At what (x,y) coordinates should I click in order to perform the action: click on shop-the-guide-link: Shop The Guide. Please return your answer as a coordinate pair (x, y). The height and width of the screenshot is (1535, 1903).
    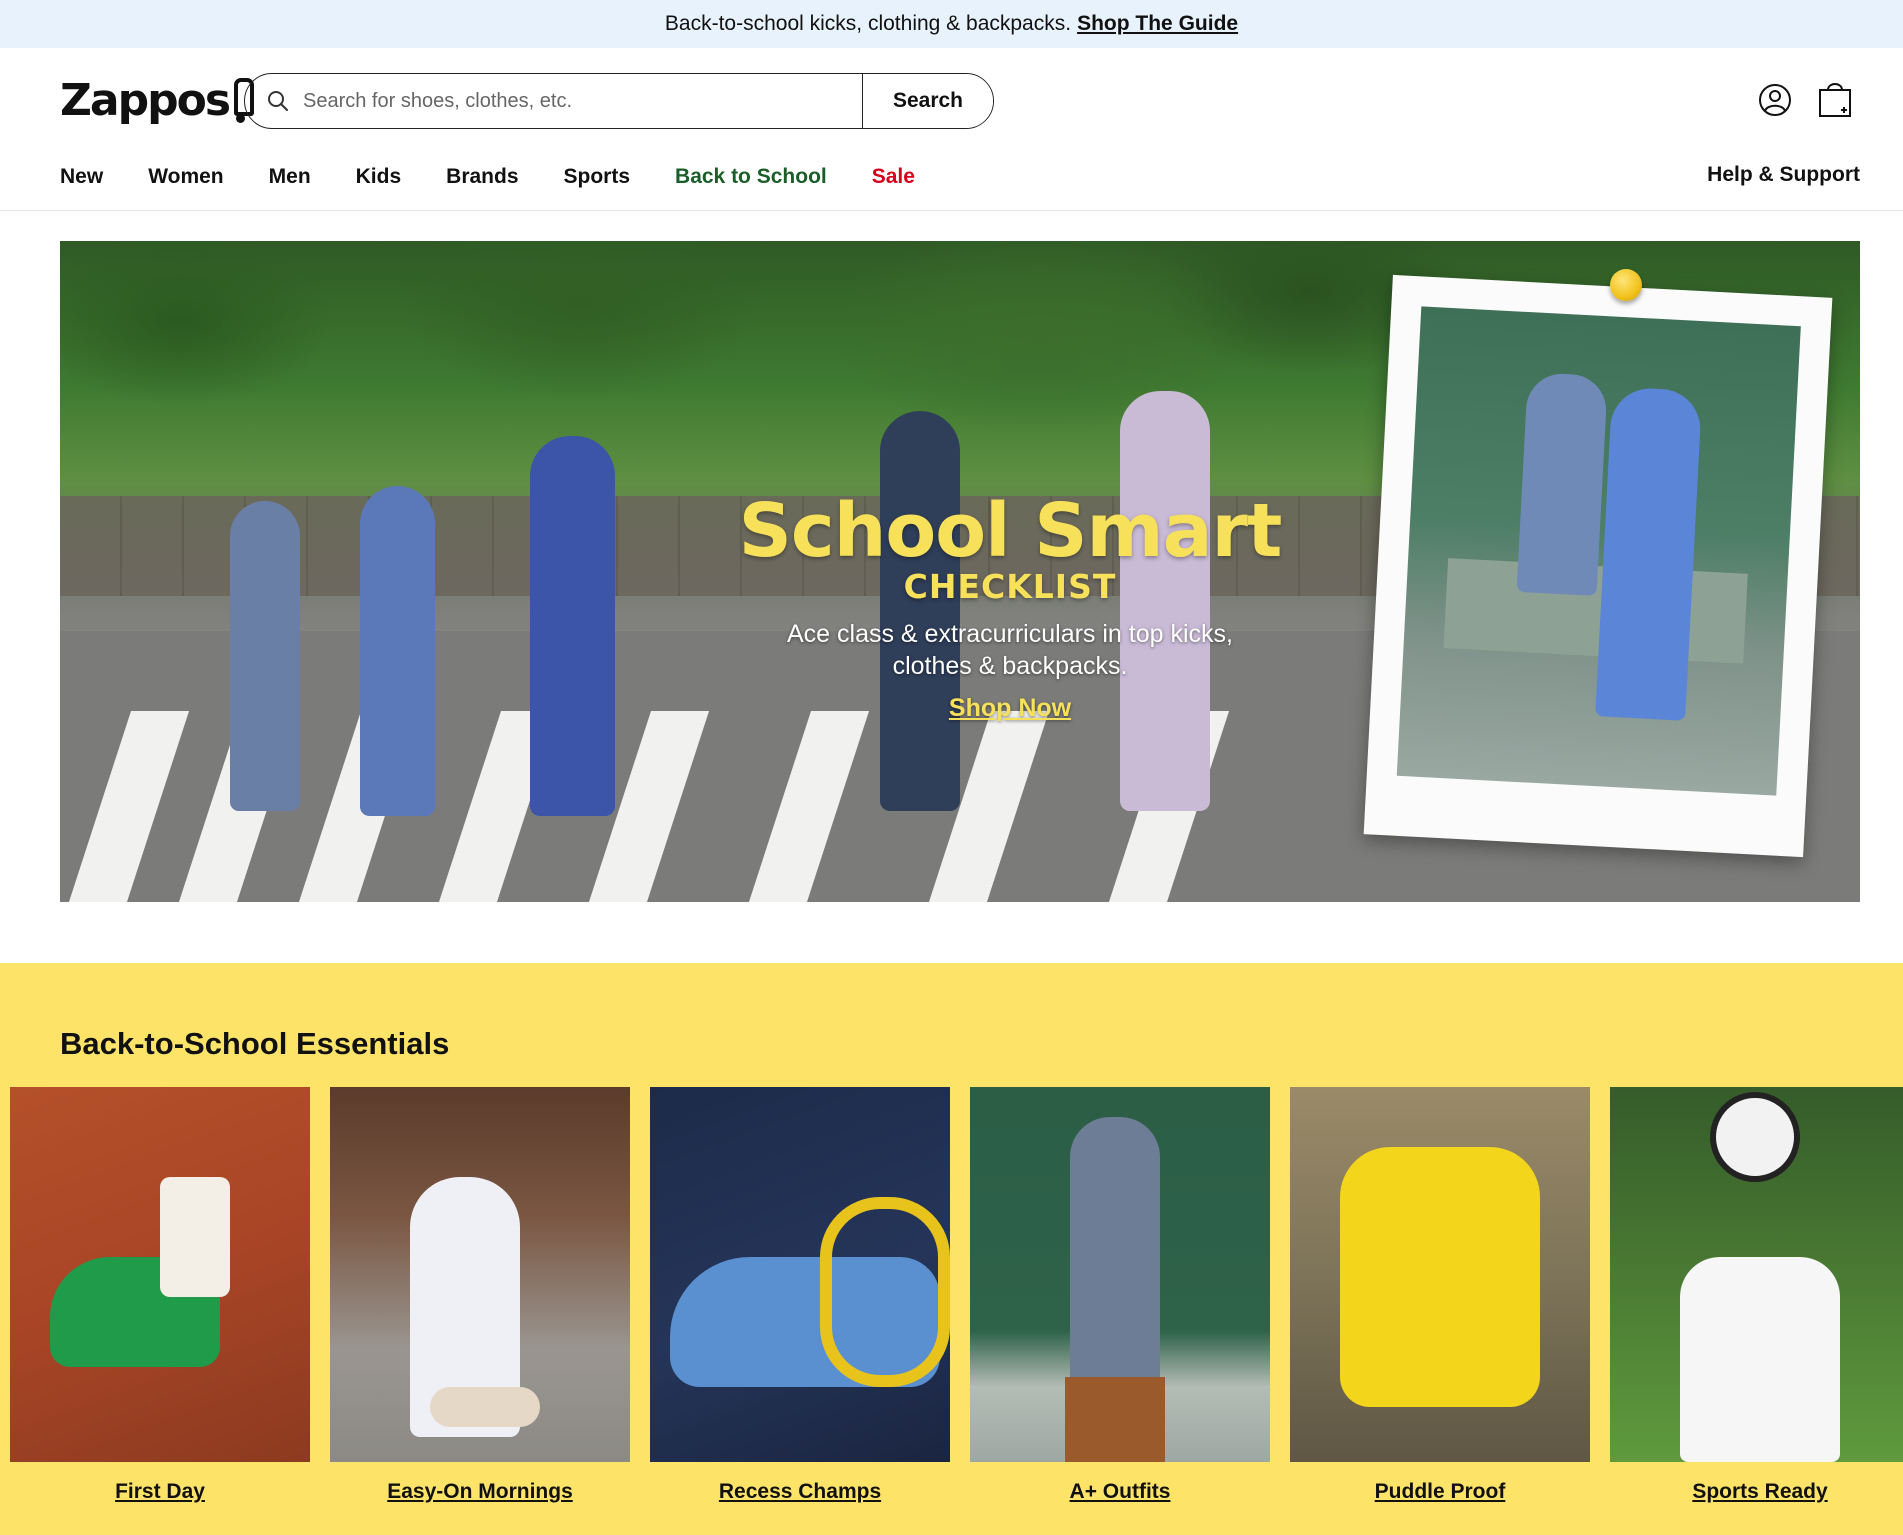
    Looking at the image, I should click on (1157, 24).